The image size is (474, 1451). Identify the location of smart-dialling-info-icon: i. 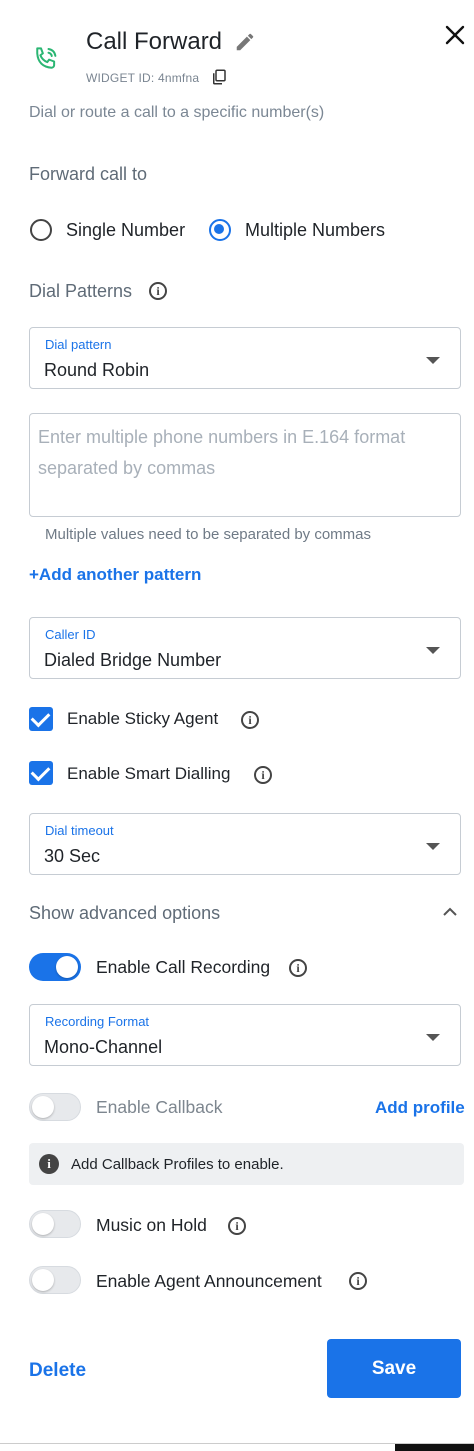
(263, 775).